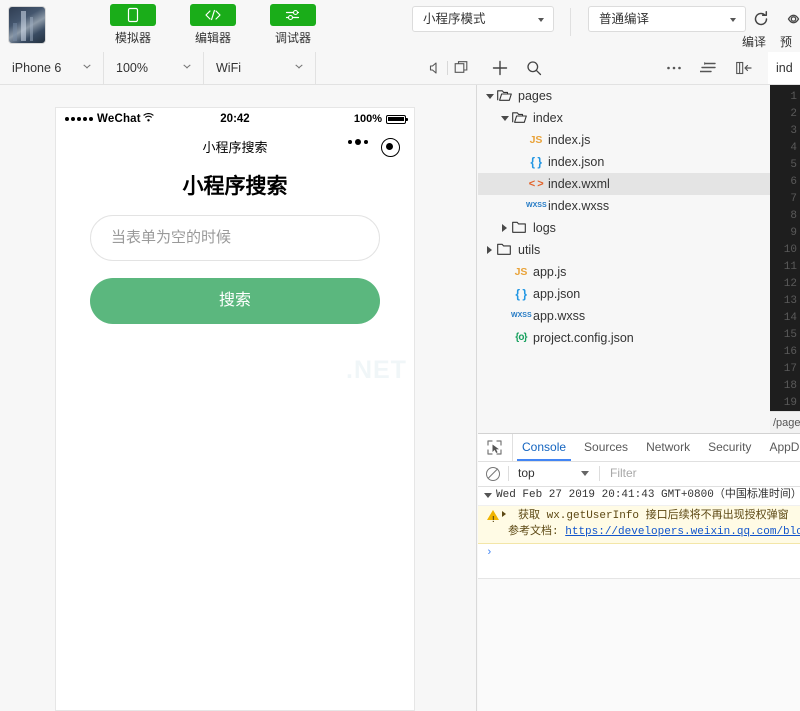  Describe the element at coordinates (624, 118) in the screenshot. I see `file-tree-item: index` at that location.